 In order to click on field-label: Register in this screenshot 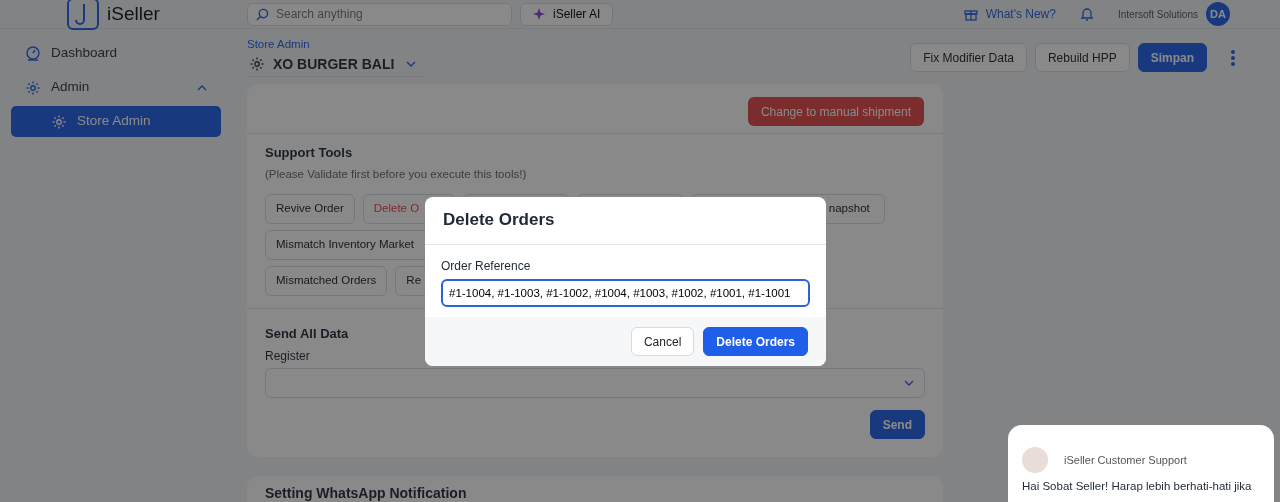, I will do `click(288, 356)`.